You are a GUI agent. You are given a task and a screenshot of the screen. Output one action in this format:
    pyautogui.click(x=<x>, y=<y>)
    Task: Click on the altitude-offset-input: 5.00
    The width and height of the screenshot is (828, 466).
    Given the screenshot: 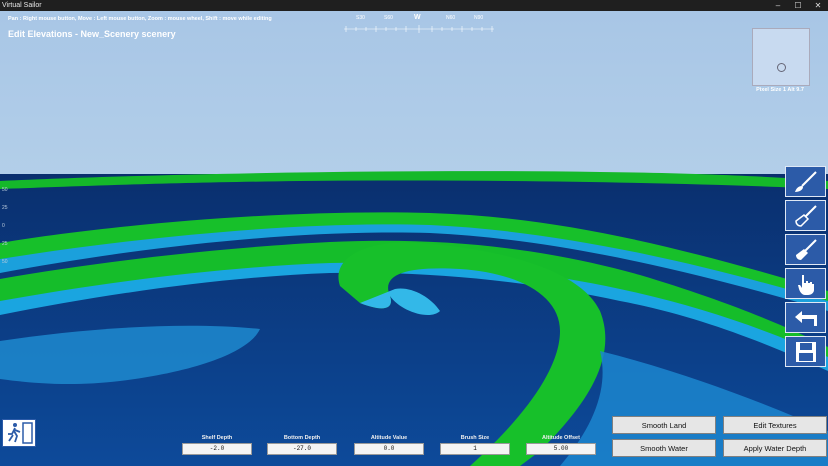 What is the action you would take?
    pyautogui.click(x=561, y=449)
    